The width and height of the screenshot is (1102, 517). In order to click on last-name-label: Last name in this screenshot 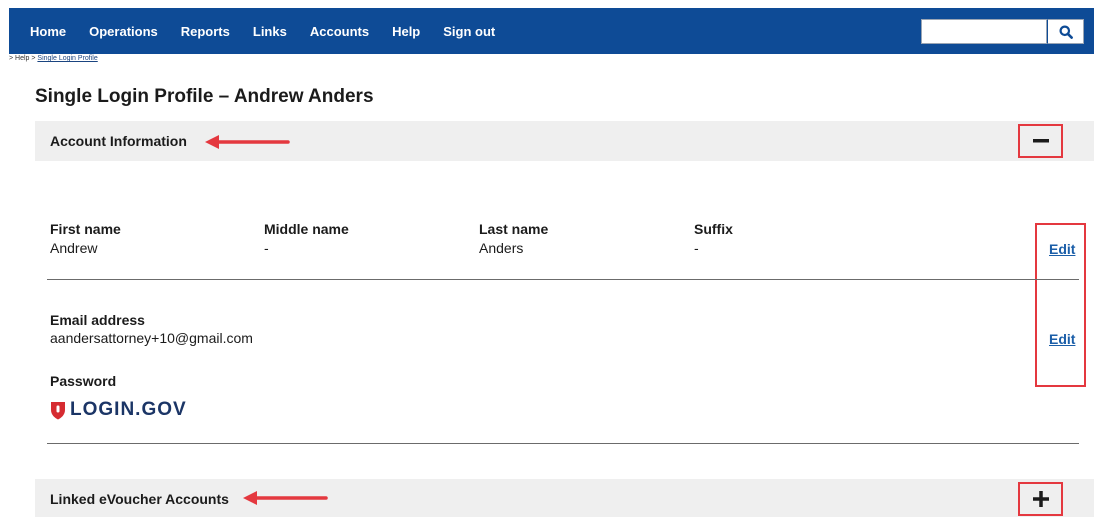, I will do `click(514, 229)`.